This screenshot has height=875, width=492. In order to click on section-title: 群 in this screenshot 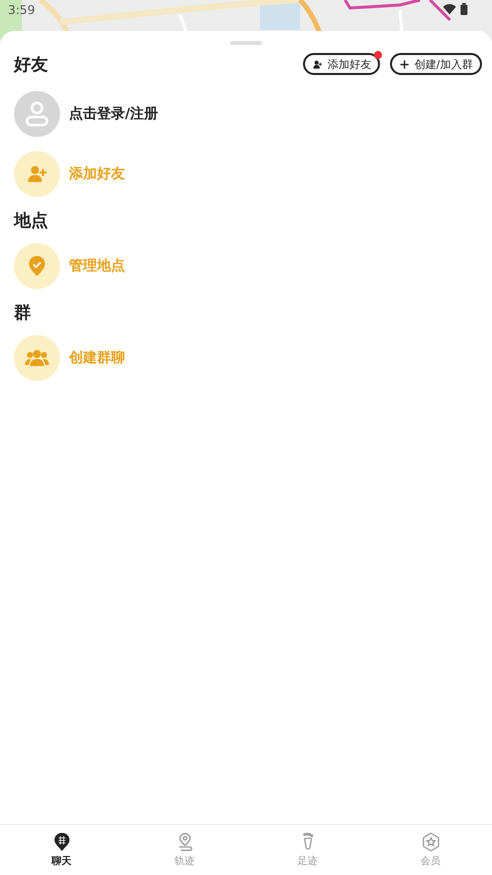, I will do `click(23, 312)`.